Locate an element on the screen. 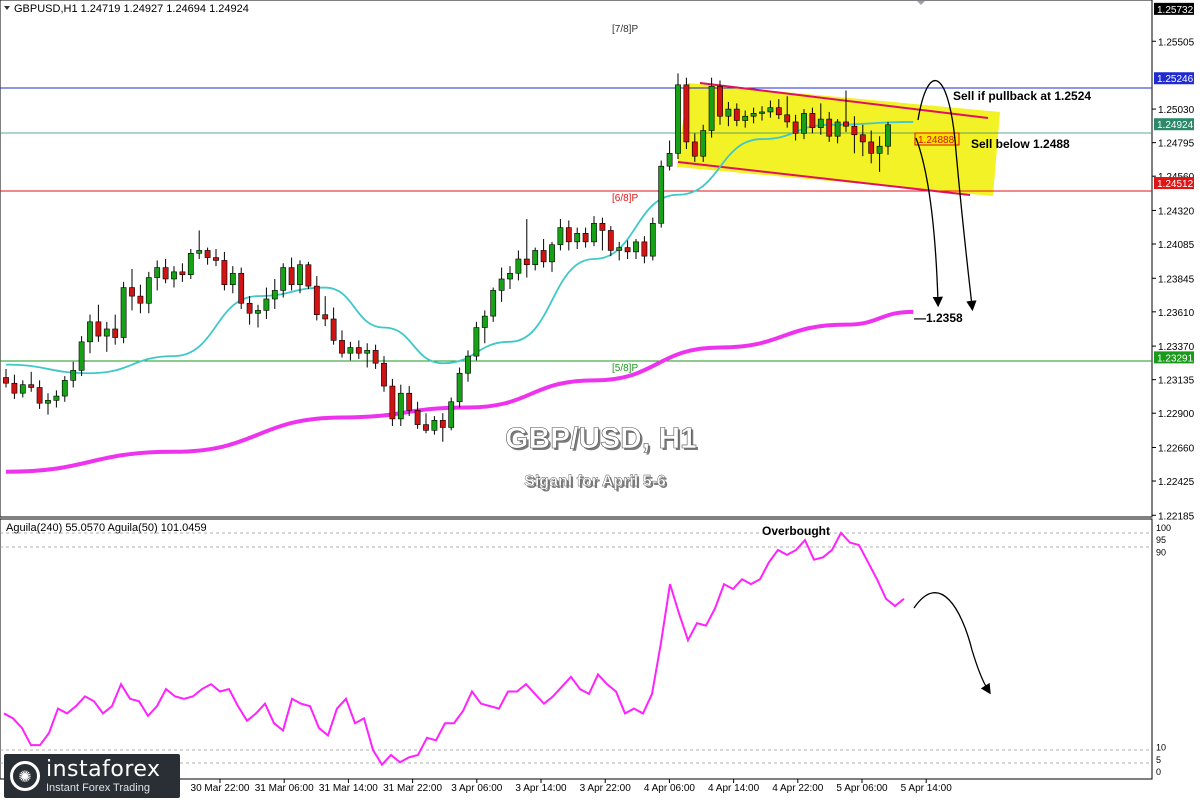 The image size is (1200, 800). y-tick-label: 1.25505 is located at coordinates (1176, 42).